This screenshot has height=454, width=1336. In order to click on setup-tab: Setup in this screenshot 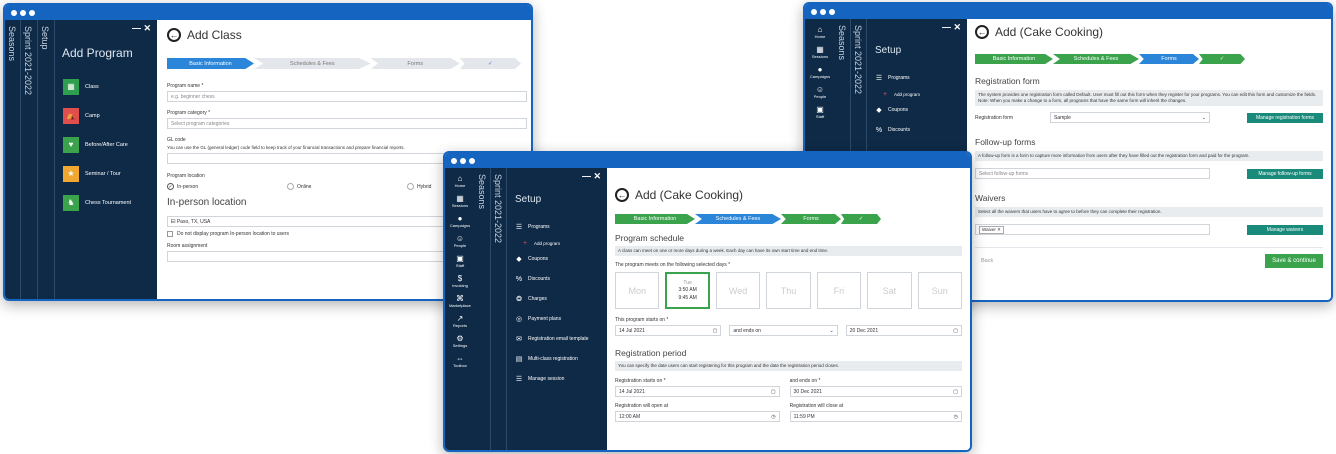, I will do `click(46, 159)`.